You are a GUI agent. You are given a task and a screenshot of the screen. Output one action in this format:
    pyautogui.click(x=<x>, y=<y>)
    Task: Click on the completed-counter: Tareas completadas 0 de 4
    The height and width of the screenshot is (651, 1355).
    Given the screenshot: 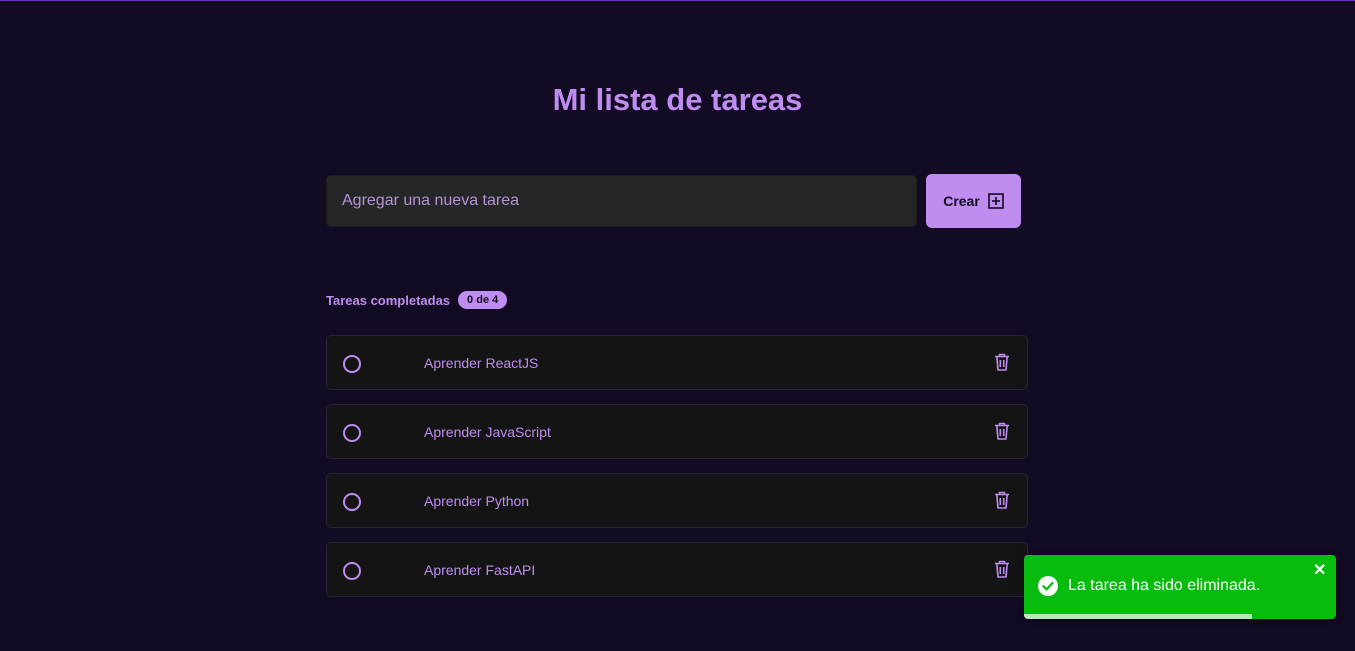 What is the action you would take?
    pyautogui.click(x=417, y=300)
    